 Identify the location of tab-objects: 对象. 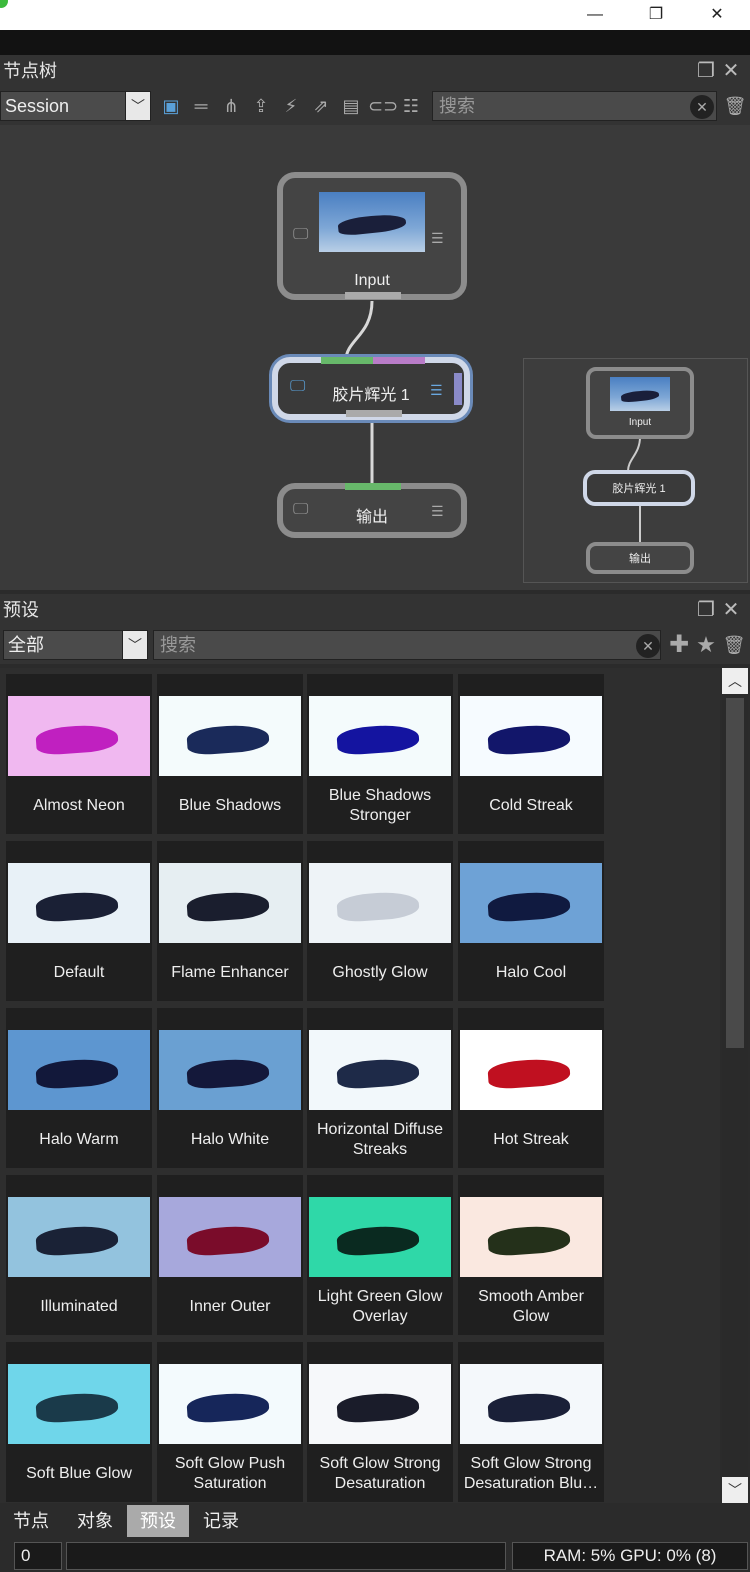
(95, 1521).